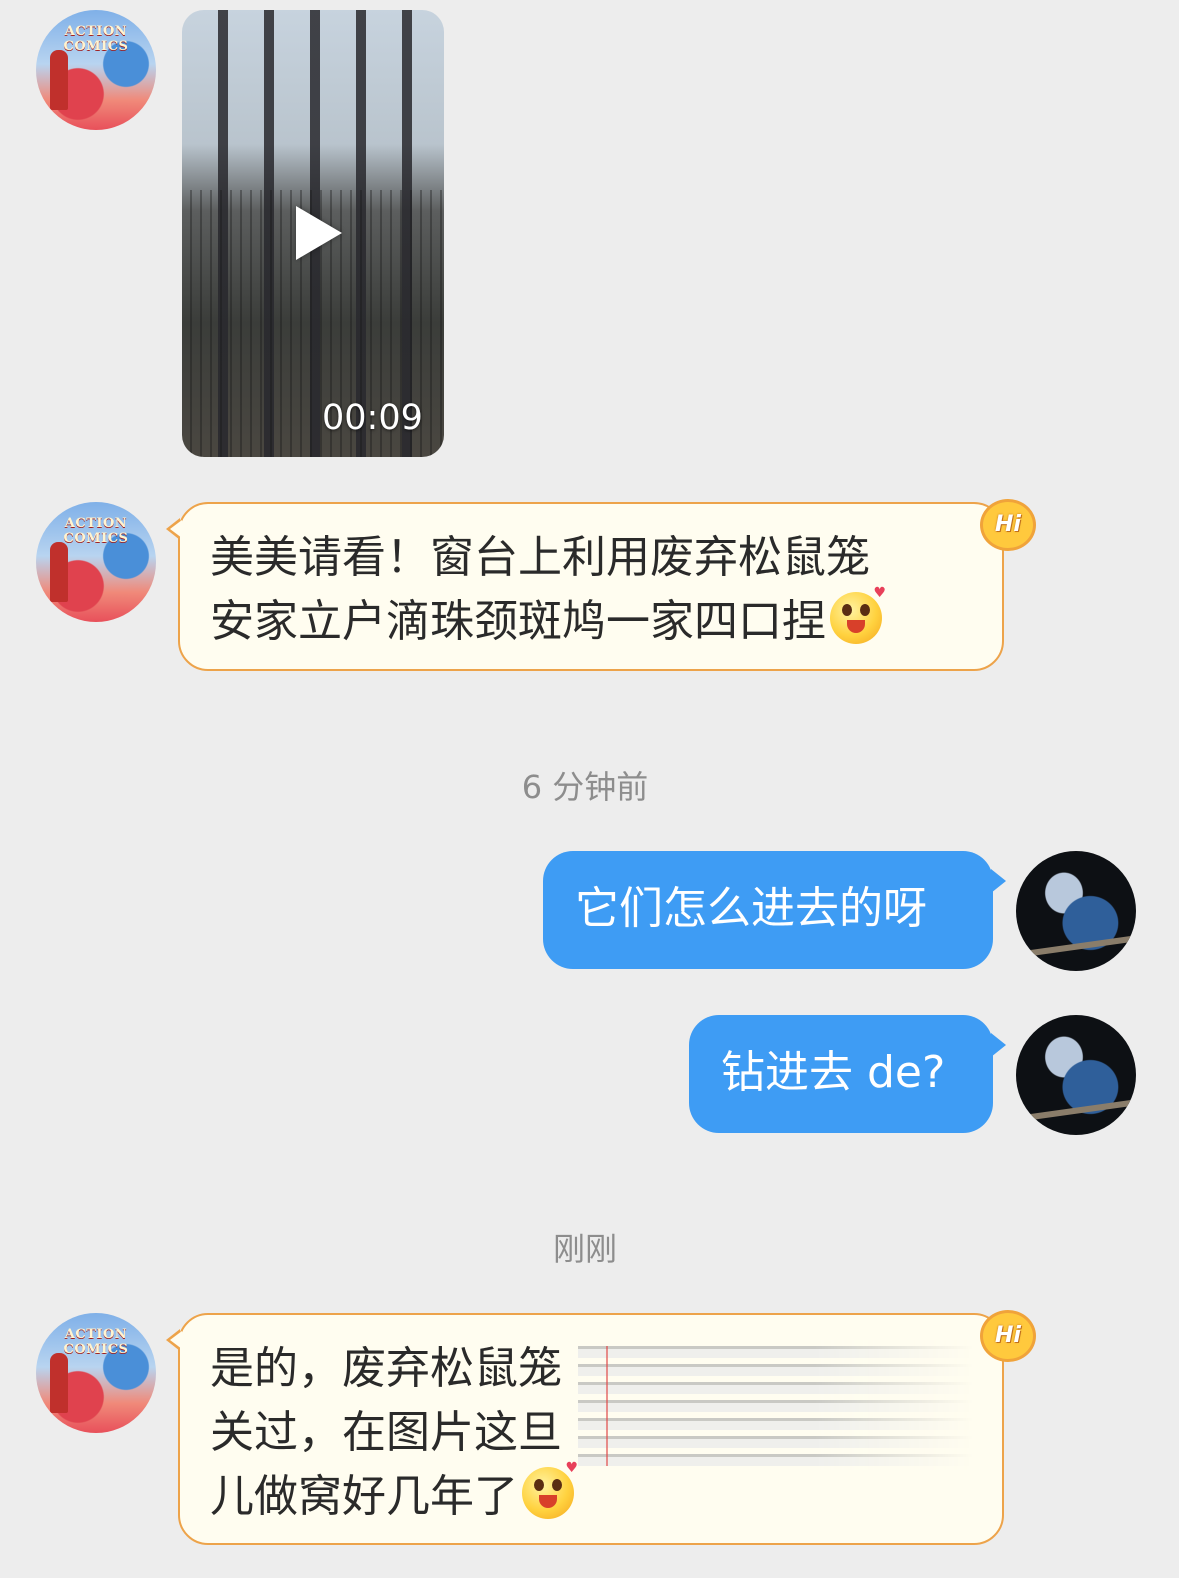  I want to click on message-bubble-received: 美美请看！窗台上利用废弃松鼠笼 安家立户滴珠颈斑鸠一家四口捏 ♥, so click(585, 586).